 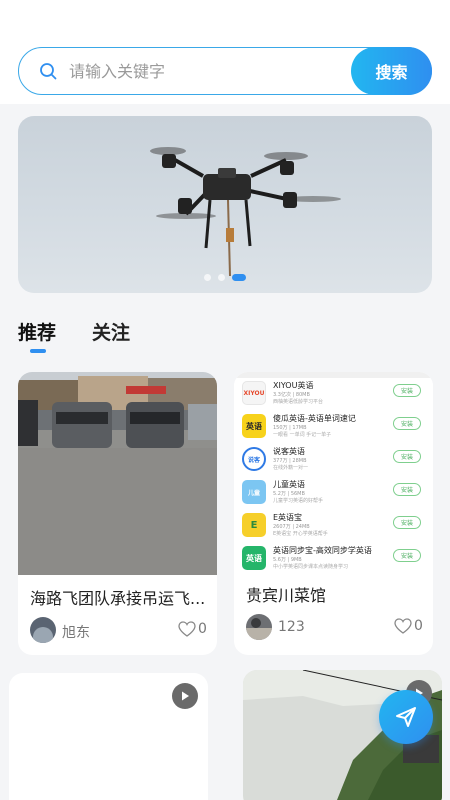 What do you see at coordinates (332, 460) in the screenshot?
I see `list-item: 说客 说客英语 377万 | 28MB 在线外籍一对一 安装` at bounding box center [332, 460].